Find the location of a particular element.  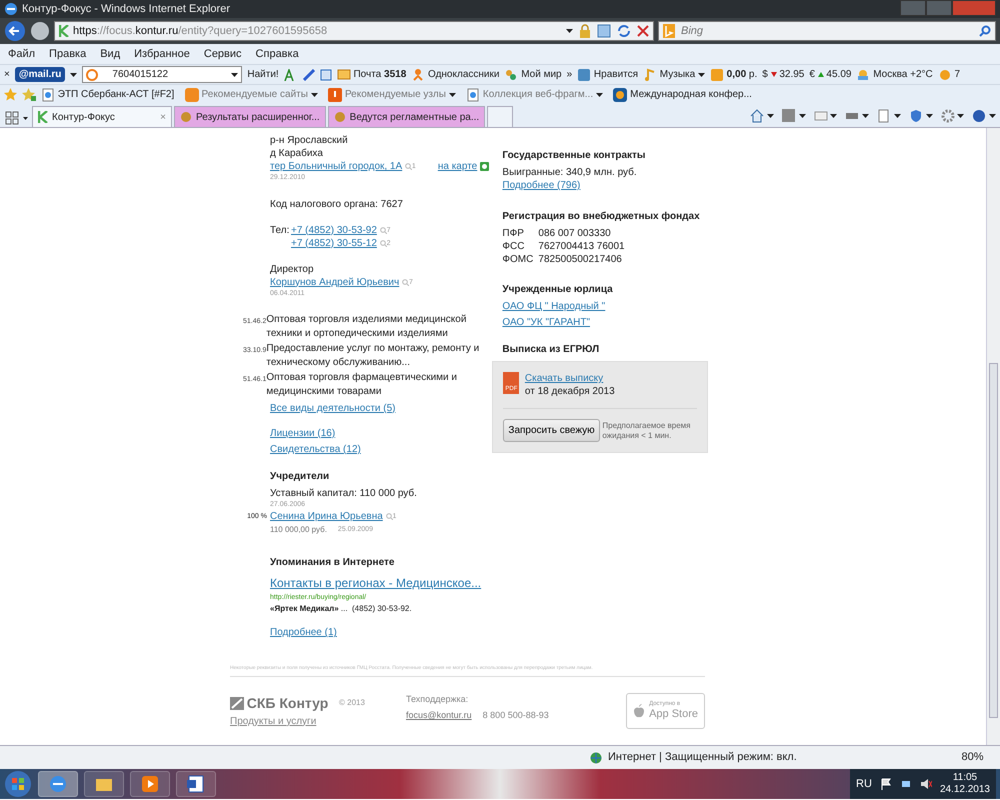

favorites-link: ЭТП Сбербанк-АСТ [#F2] is located at coordinates (116, 94).